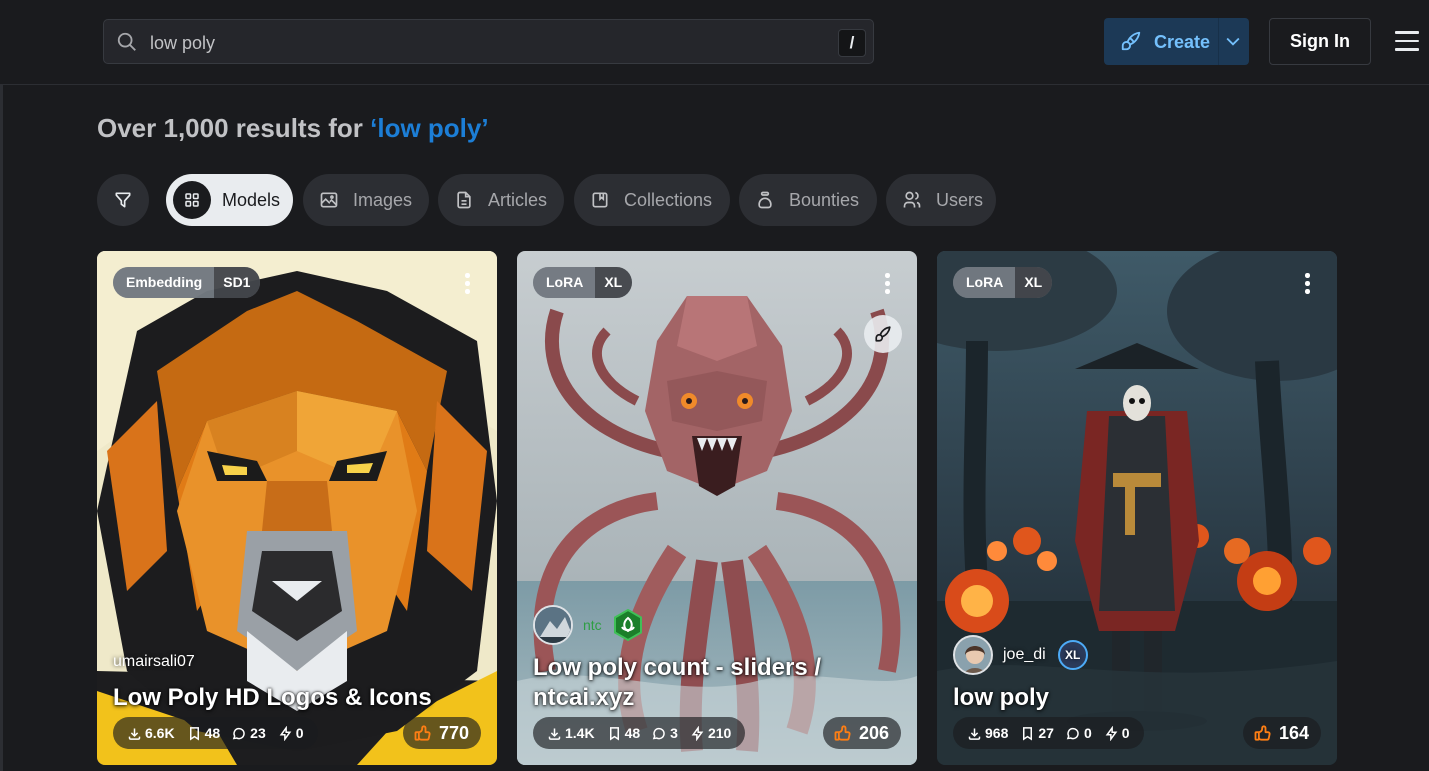 This screenshot has width=1429, height=771. I want to click on comments-stat: 3, so click(665, 733).